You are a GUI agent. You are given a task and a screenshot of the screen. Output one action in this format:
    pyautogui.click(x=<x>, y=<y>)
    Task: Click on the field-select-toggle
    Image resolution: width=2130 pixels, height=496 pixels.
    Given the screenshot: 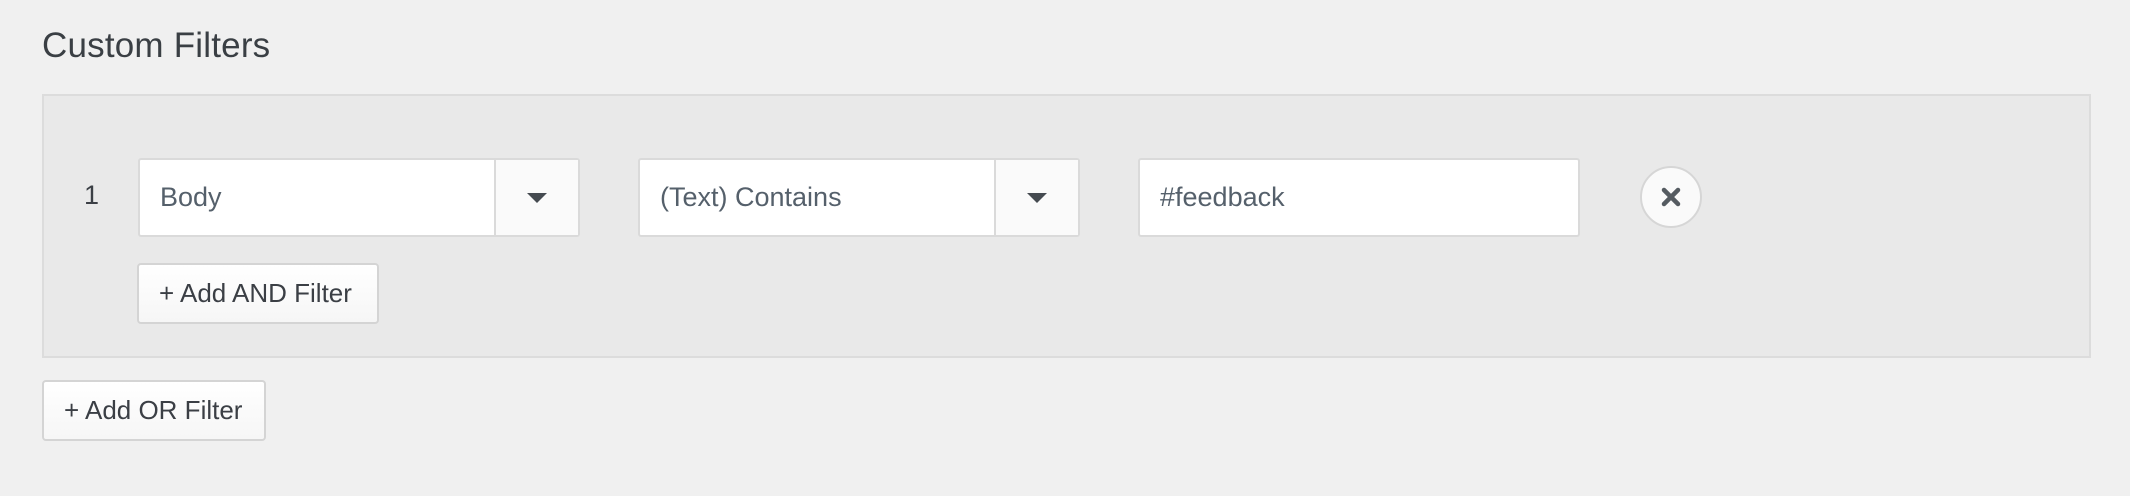 What is the action you would take?
    pyautogui.click(x=536, y=197)
    